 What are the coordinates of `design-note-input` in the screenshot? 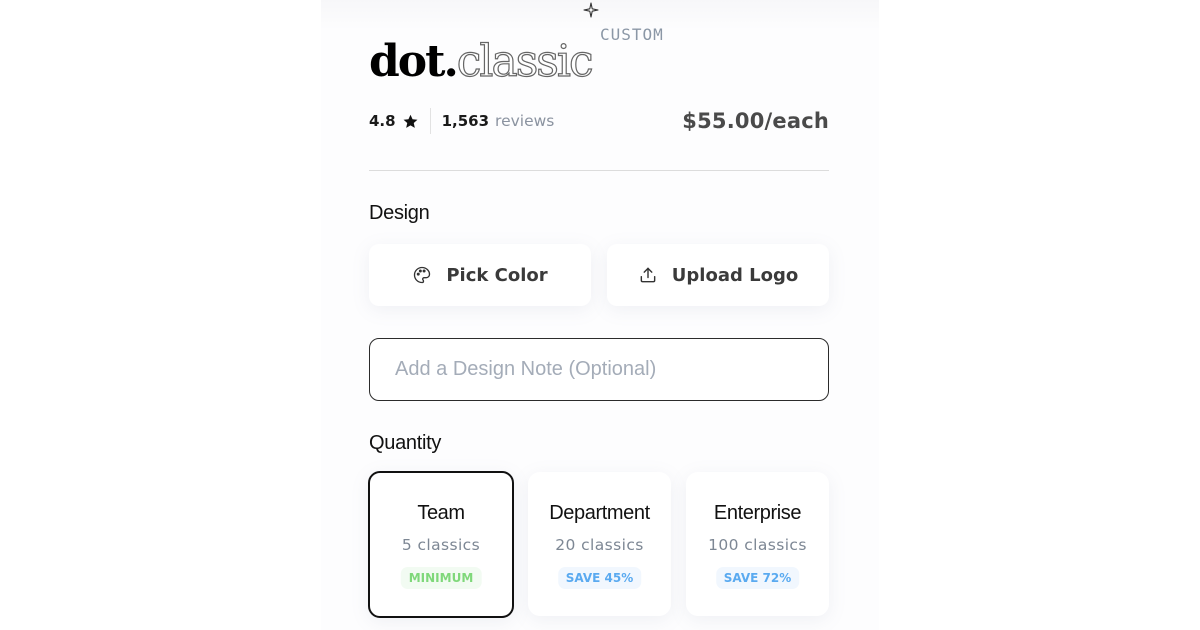 It's located at (599, 369).